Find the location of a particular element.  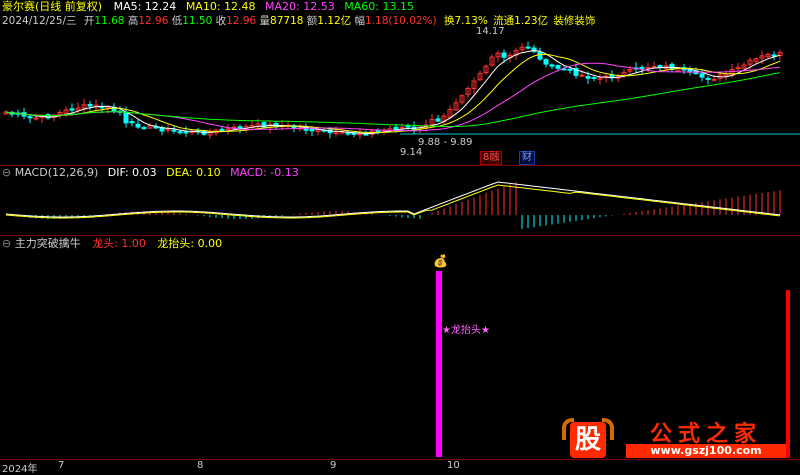

bull-logo: 股 is located at coordinates (588, 436).